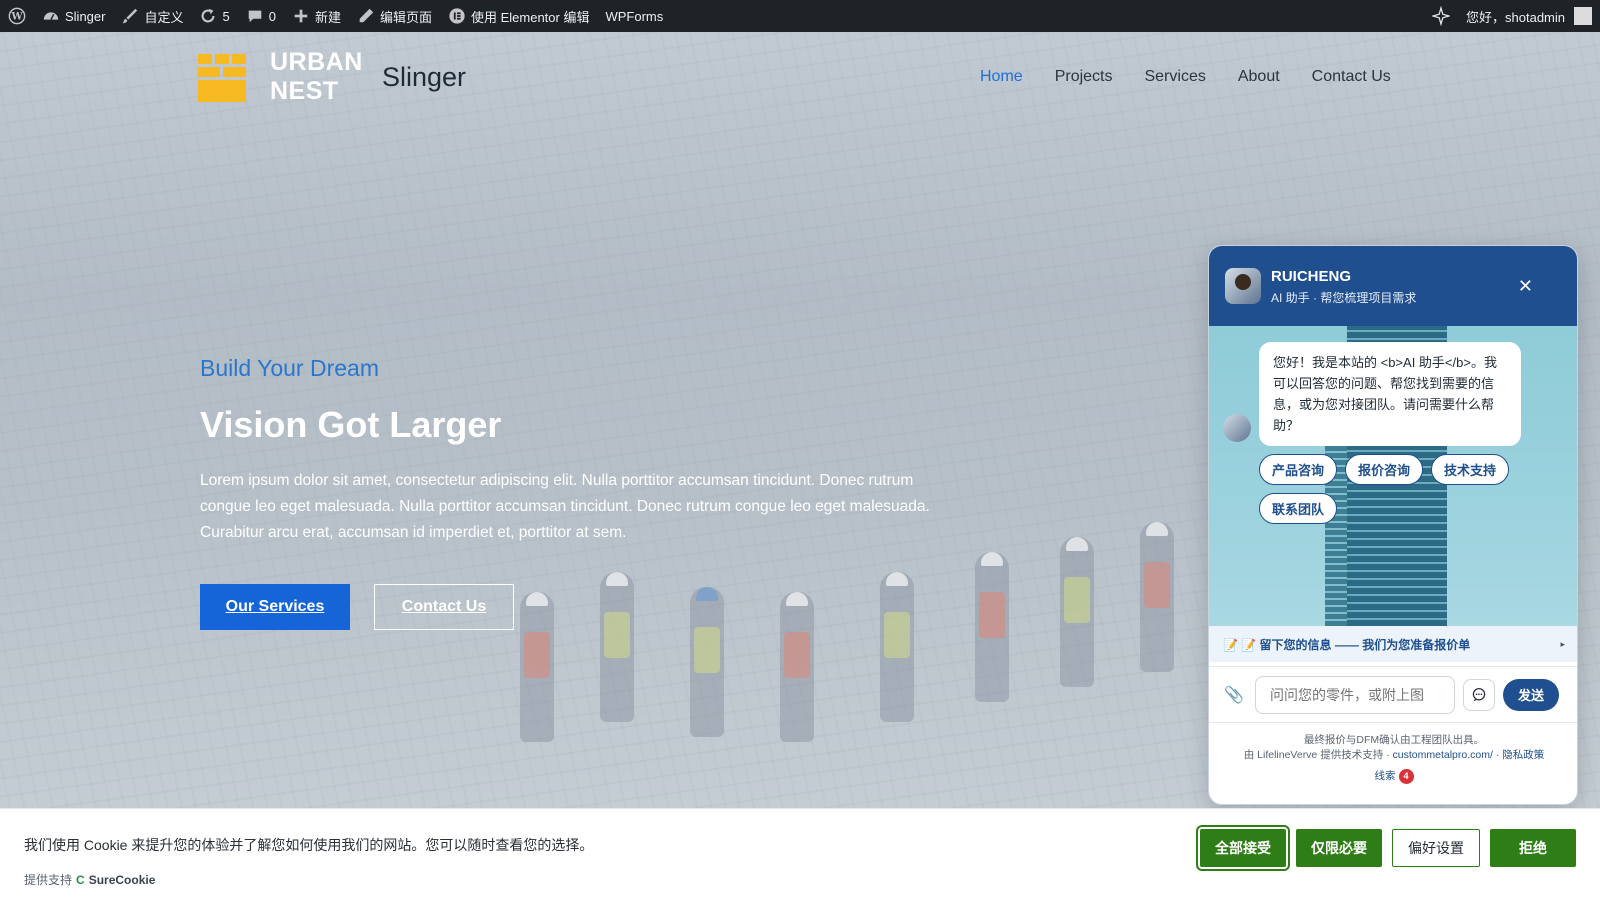 The image size is (1600, 900). I want to click on admin-comments-count: 0, so click(272, 16).